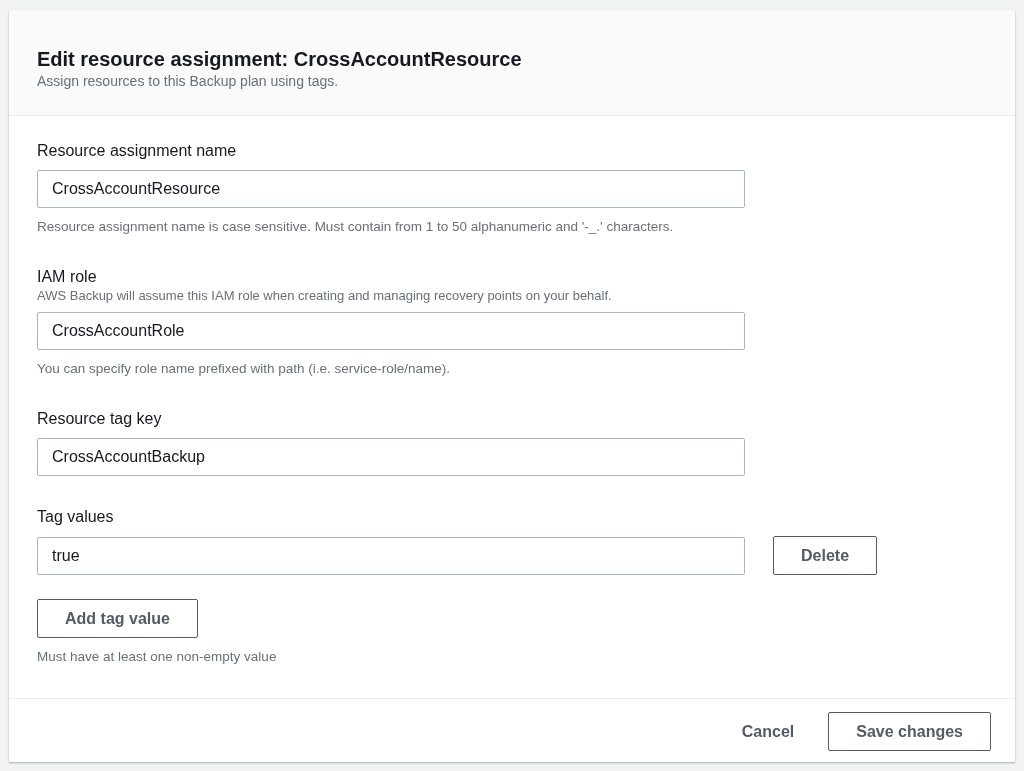  What do you see at coordinates (768, 731) in the screenshot?
I see `cancel-button: Cancel` at bounding box center [768, 731].